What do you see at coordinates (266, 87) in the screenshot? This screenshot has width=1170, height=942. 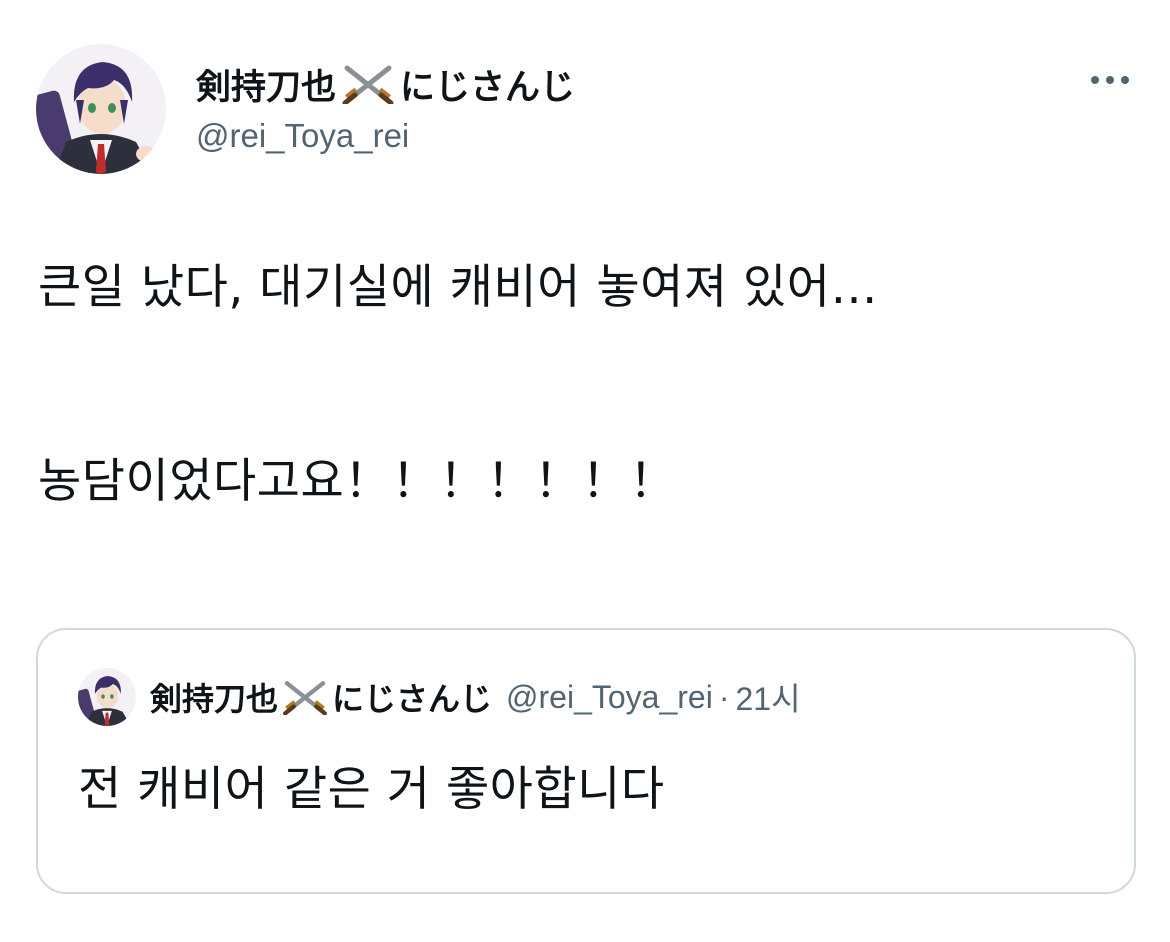 I see `author-name-text: 剣持刀也` at bounding box center [266, 87].